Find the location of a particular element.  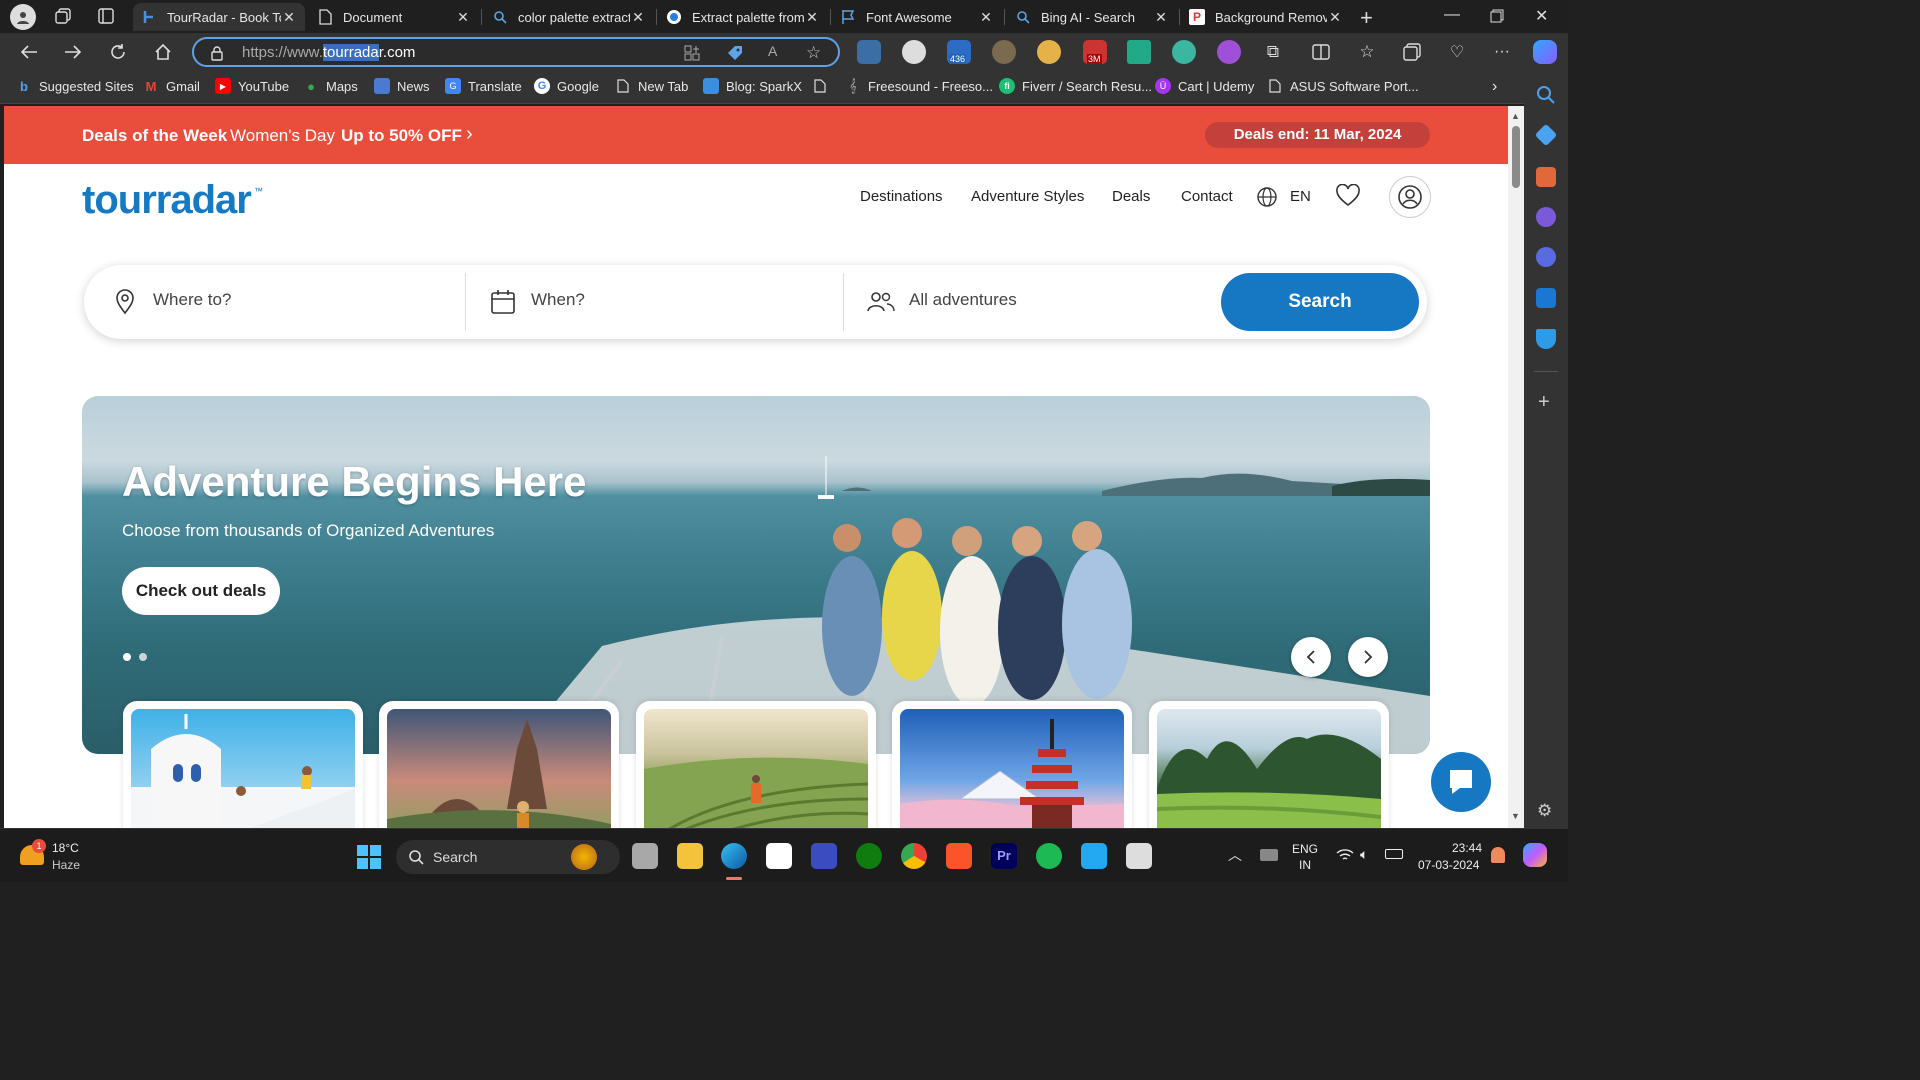

microsoft-store-icon is located at coordinates (779, 856).